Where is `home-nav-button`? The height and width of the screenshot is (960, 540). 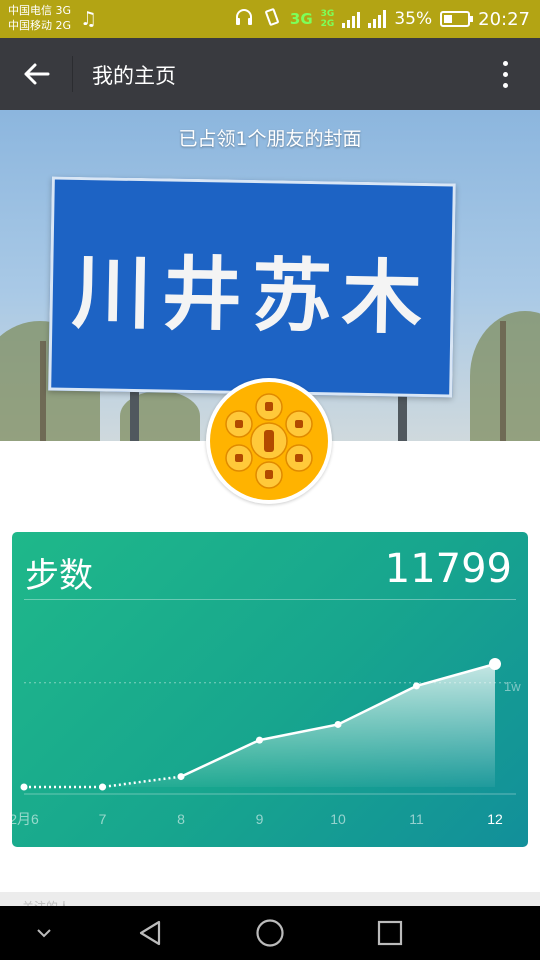 home-nav-button is located at coordinates (270, 933).